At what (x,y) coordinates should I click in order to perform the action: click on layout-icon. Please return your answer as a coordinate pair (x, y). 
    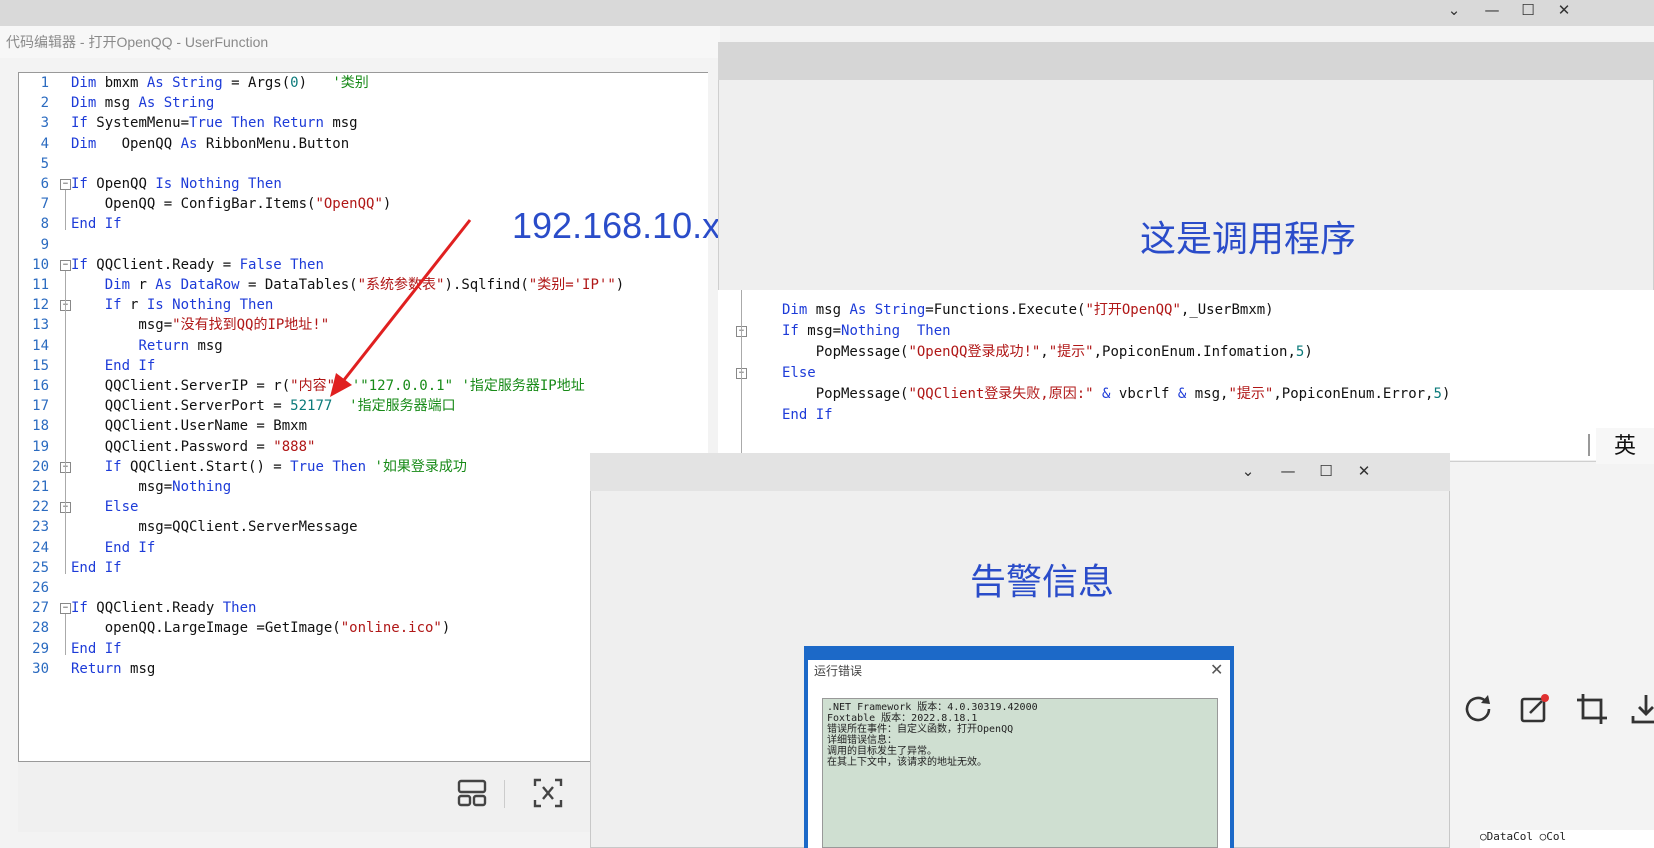
    Looking at the image, I should click on (472, 797).